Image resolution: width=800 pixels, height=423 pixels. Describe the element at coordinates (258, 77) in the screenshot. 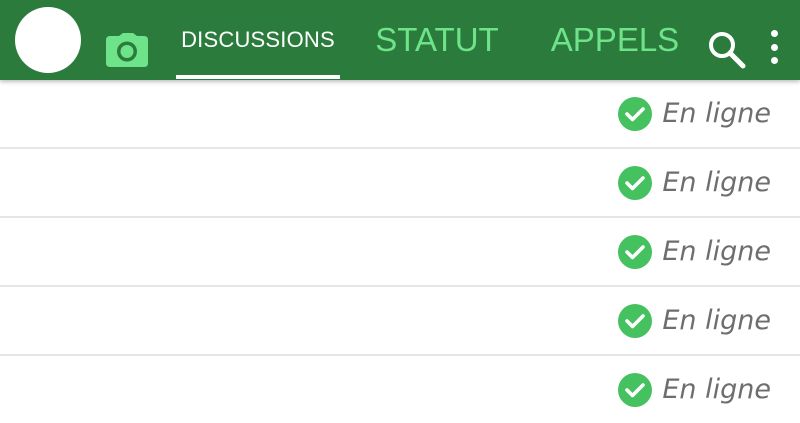

I see `active-tab-indicator` at that location.